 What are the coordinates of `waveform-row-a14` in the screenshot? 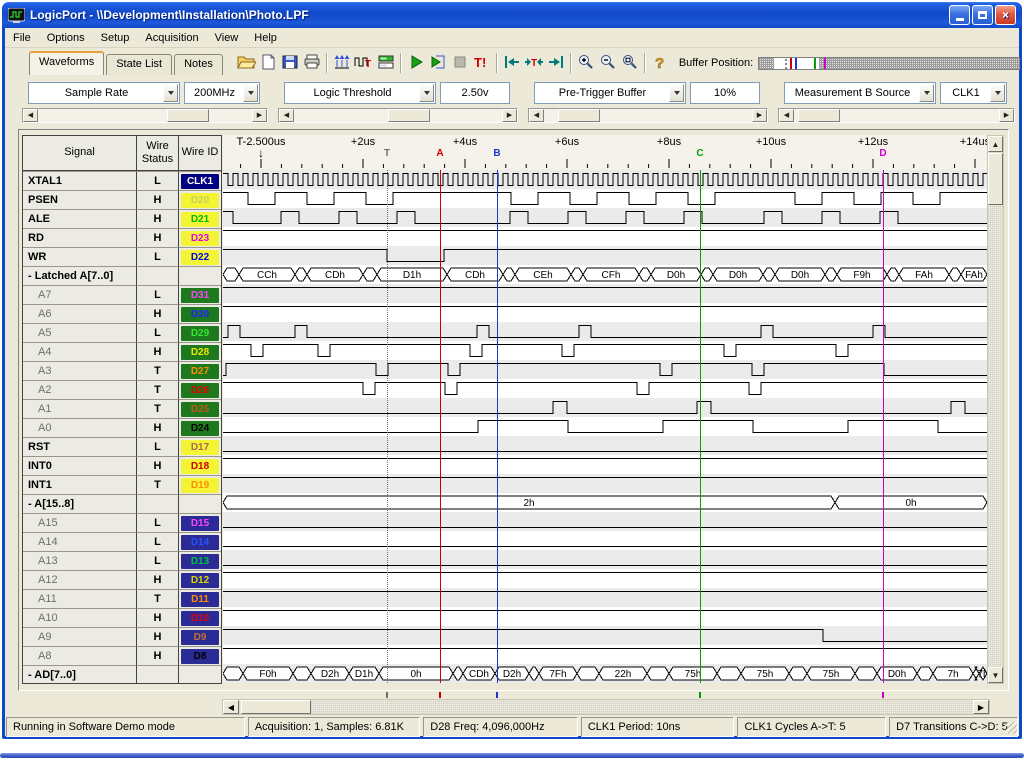 It's located at (605, 540).